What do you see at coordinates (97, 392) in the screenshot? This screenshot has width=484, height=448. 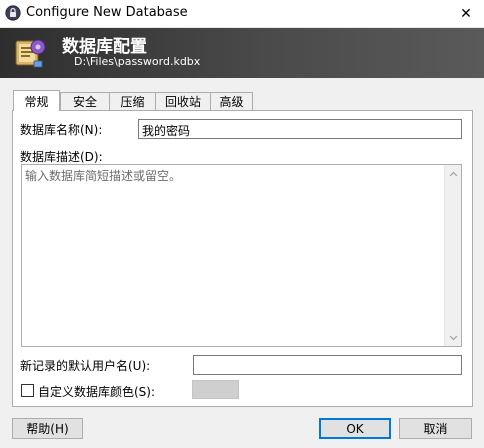 I see `custom-color-label: 自定义数据库颜色(S):` at bounding box center [97, 392].